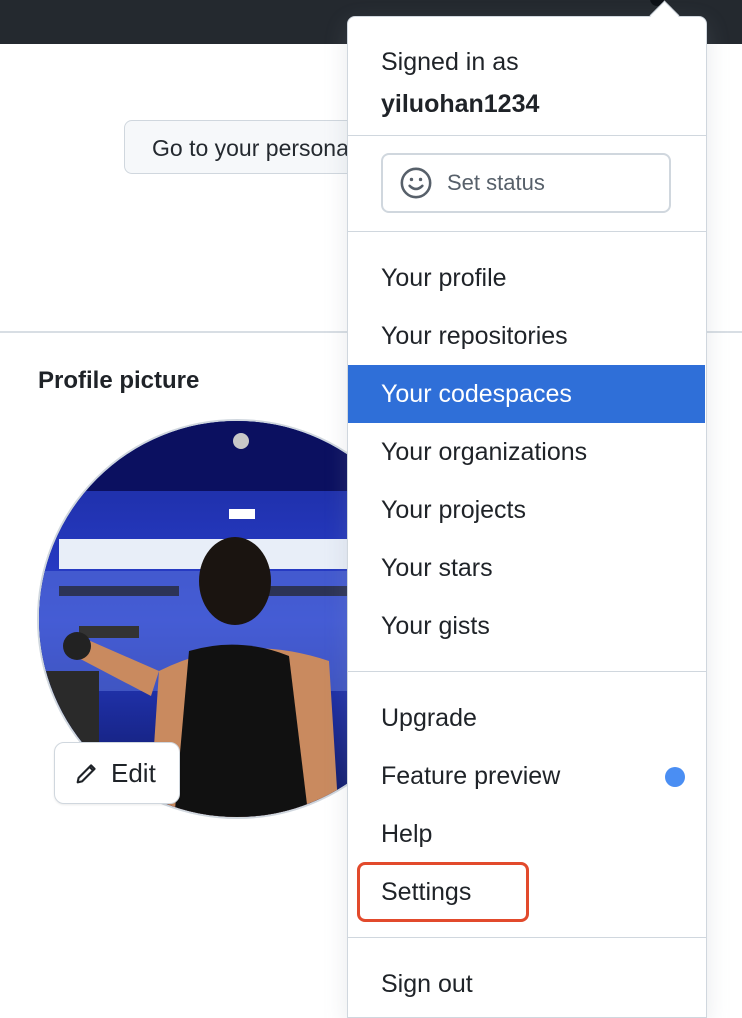 The width and height of the screenshot is (742, 1018). What do you see at coordinates (526, 452) in the screenshot?
I see `menu-item-your-organizations: Your organizations` at bounding box center [526, 452].